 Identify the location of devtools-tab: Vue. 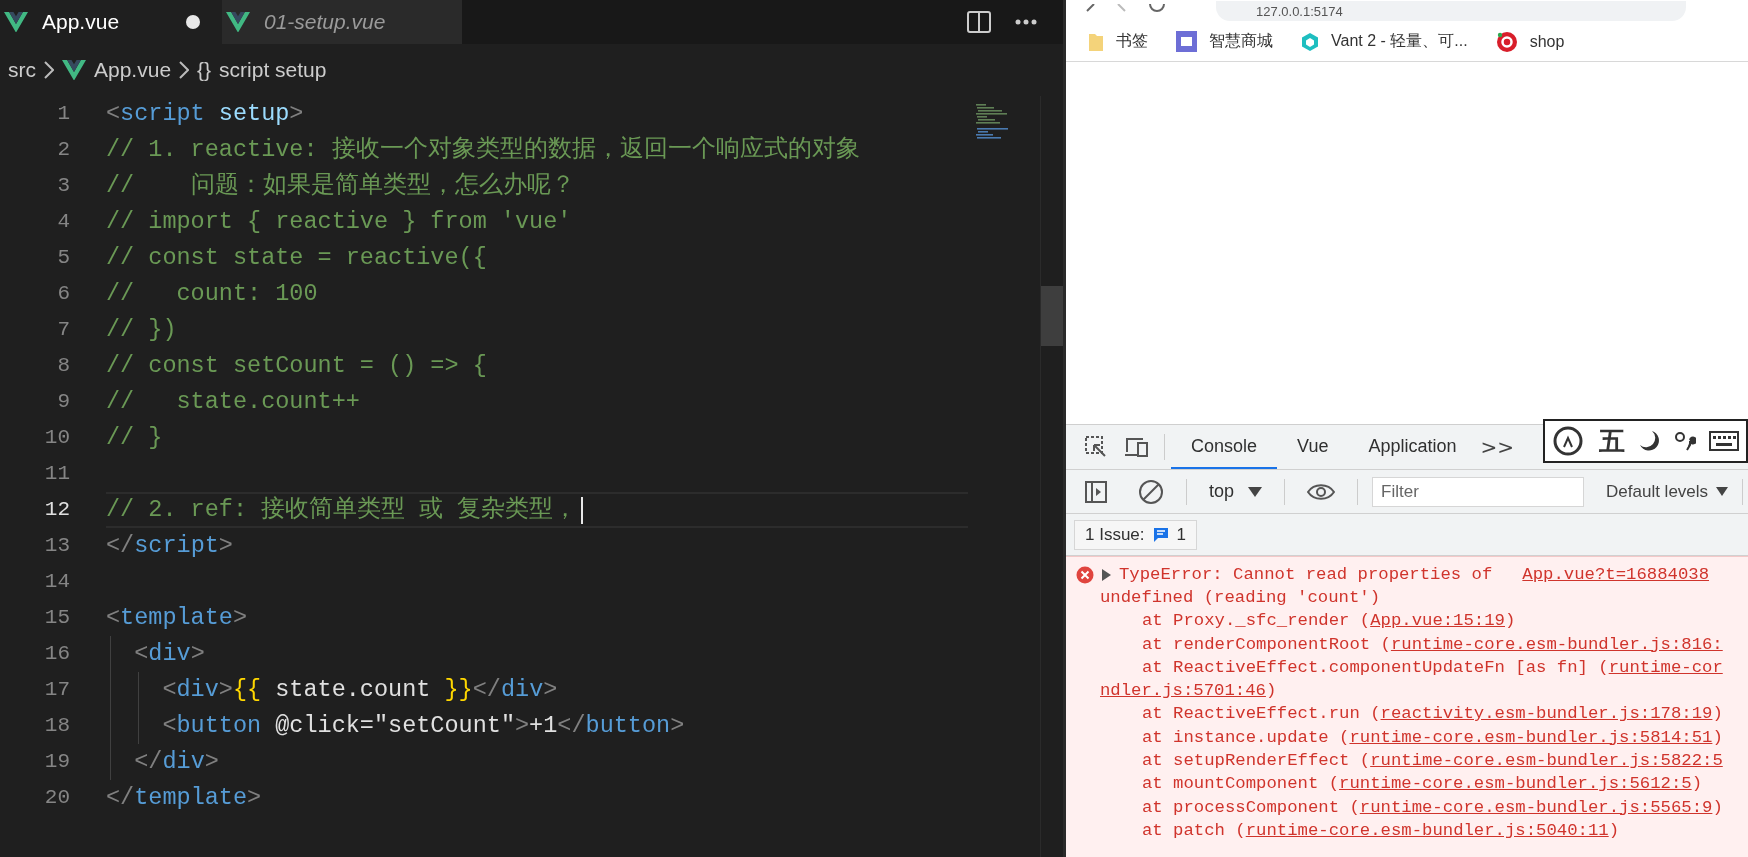
(1313, 447).